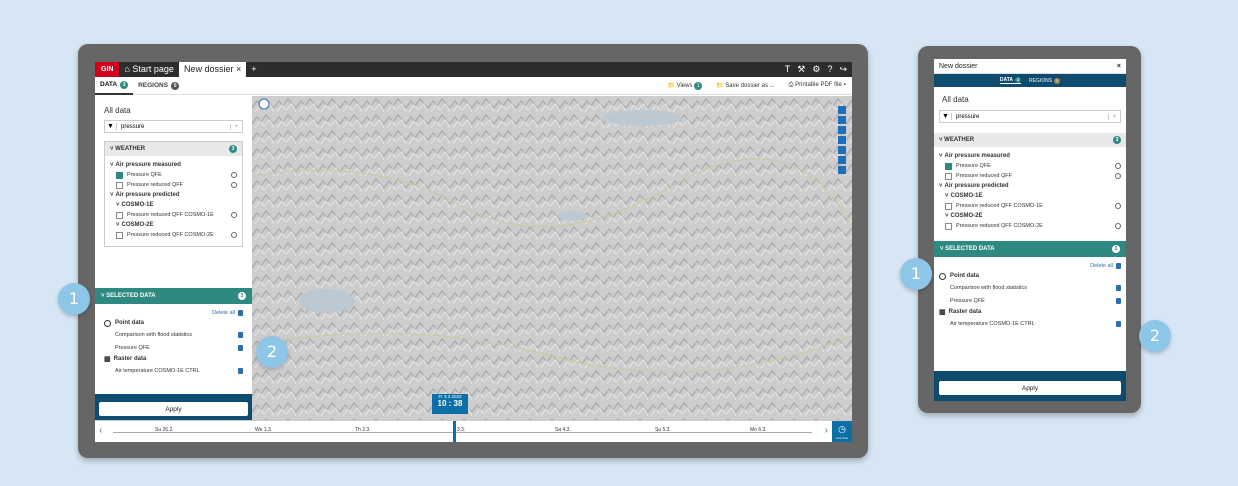 The width and height of the screenshot is (1238, 486). Describe the element at coordinates (147, 195) in the screenshot. I see `item-label: Air pressure predicted` at that location.